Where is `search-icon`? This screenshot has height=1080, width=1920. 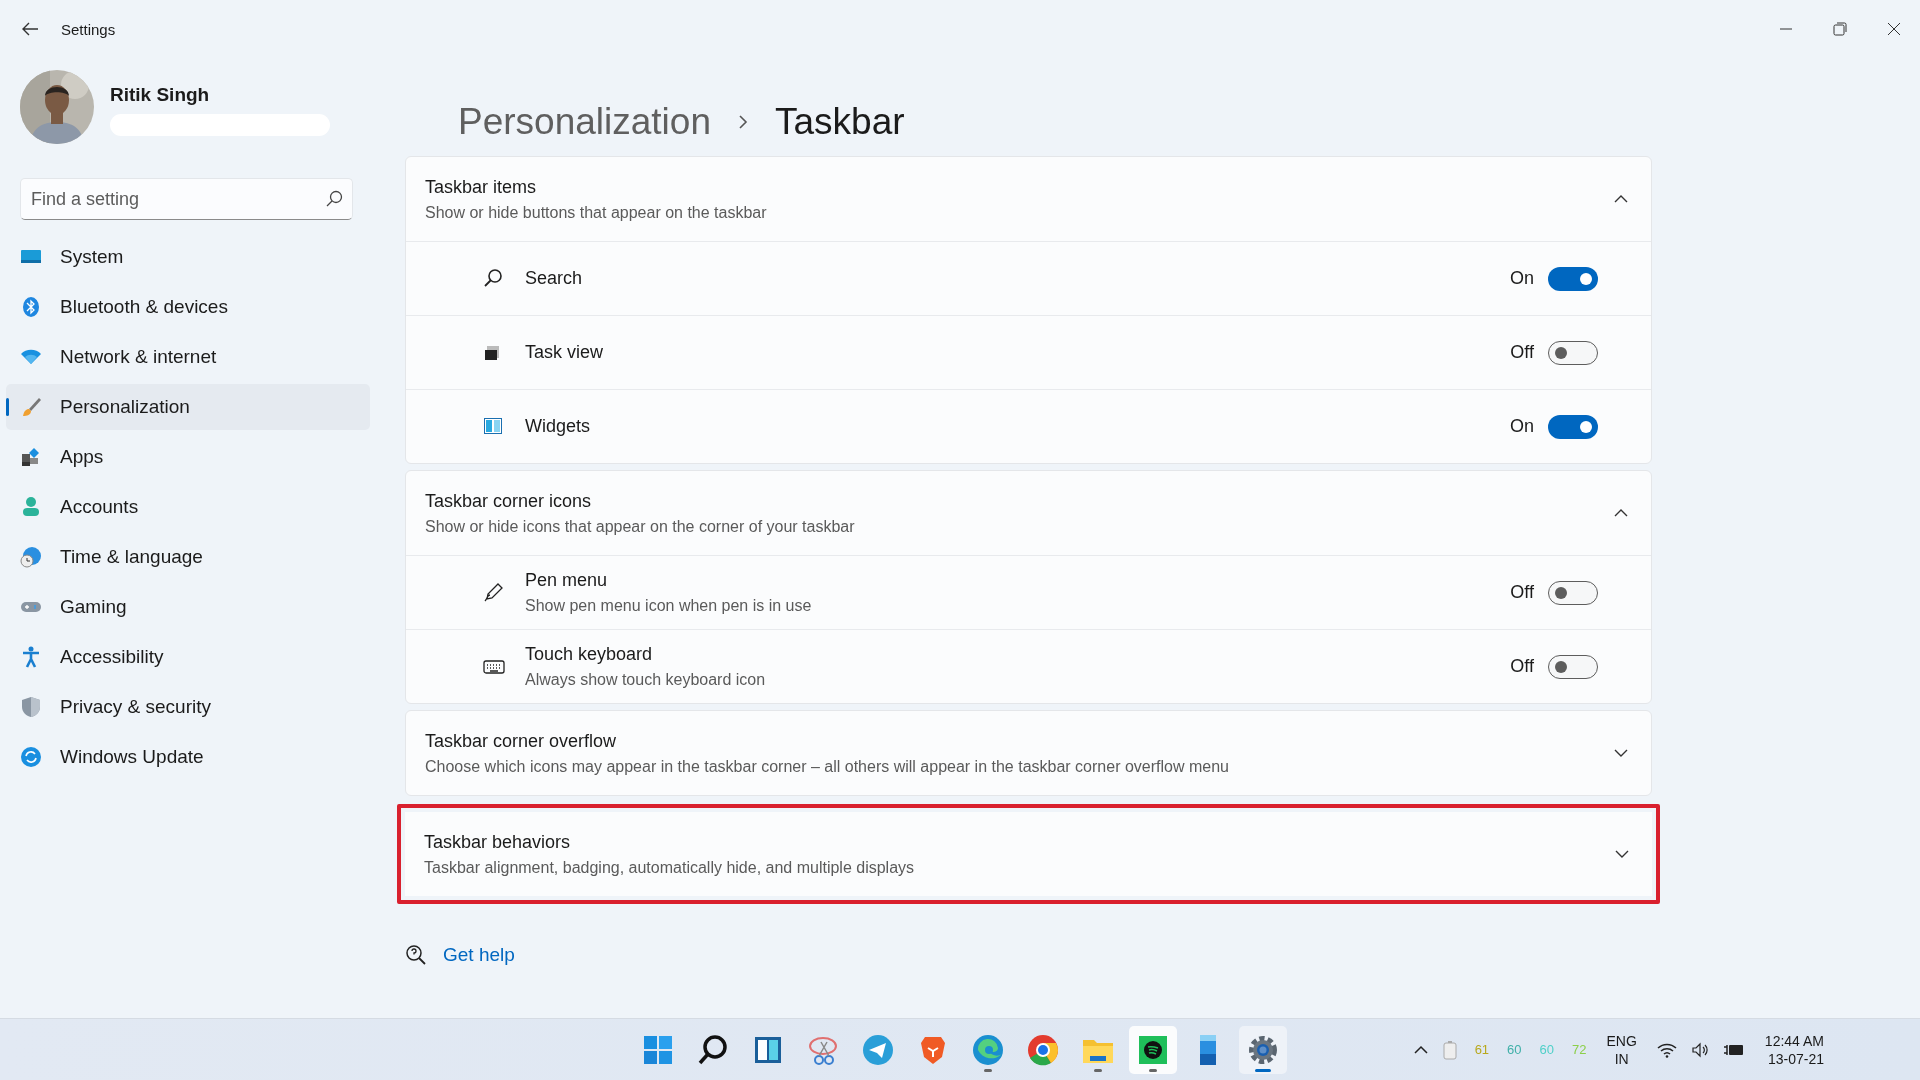
search-icon is located at coordinates (334, 199).